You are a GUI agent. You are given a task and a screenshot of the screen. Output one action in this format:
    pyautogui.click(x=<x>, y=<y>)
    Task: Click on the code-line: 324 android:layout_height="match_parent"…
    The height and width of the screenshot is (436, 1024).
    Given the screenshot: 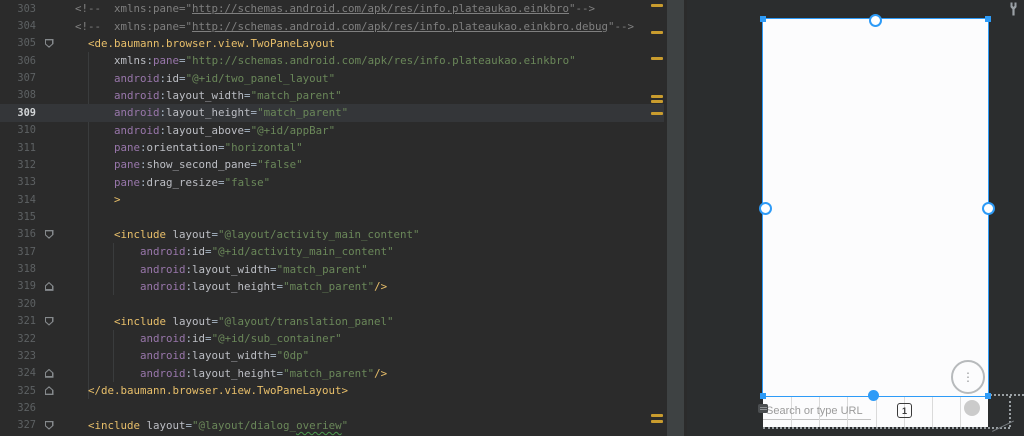 What is the action you would take?
    pyautogui.click(x=332, y=373)
    